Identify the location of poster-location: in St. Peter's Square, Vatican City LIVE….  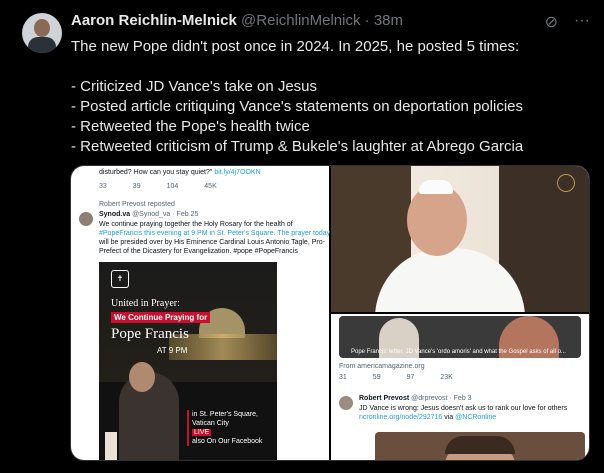
(224, 428).